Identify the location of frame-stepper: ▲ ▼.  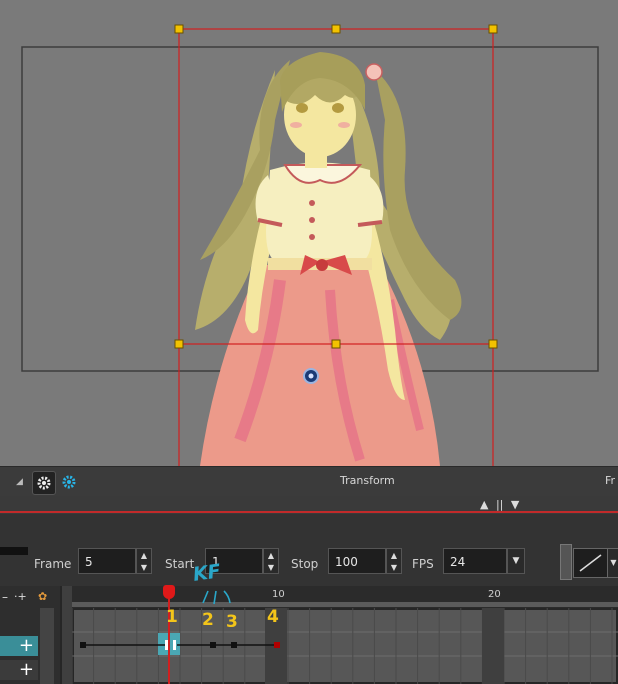
(144, 561).